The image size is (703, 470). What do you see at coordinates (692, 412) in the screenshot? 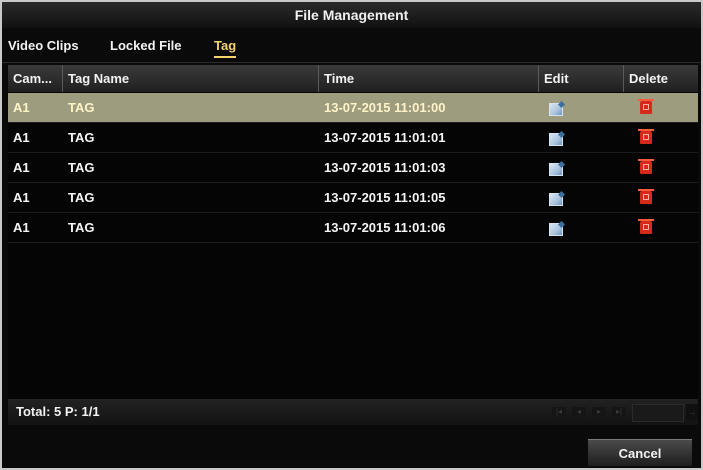
I see `go-page-icon: →` at bounding box center [692, 412].